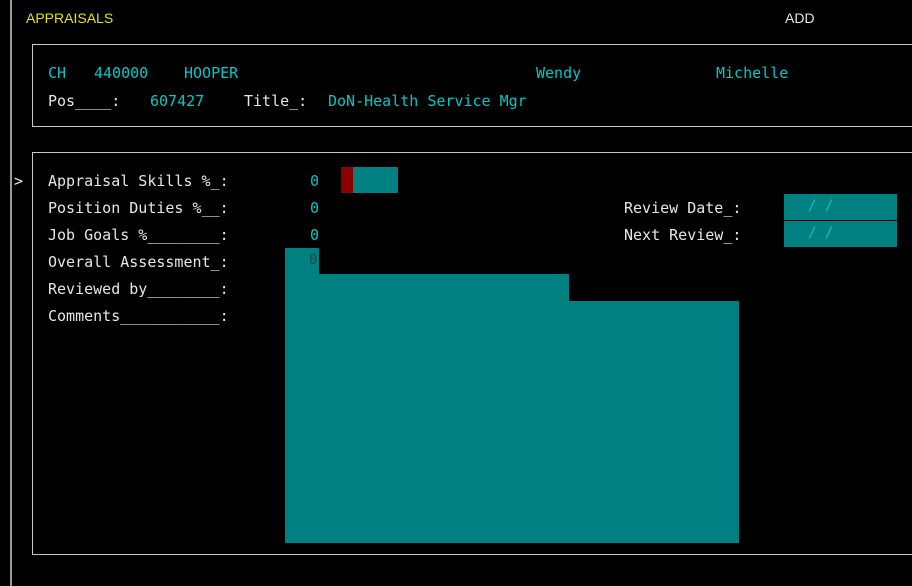 This screenshot has width=912, height=586. What do you see at coordinates (84, 101) in the screenshot?
I see `position-label: Pos____:` at bounding box center [84, 101].